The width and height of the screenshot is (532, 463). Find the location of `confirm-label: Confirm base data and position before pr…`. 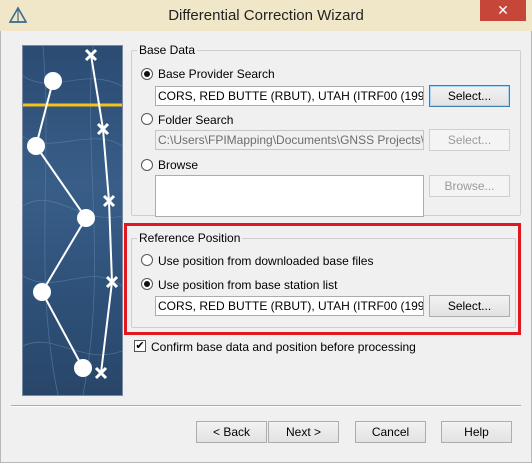

confirm-label: Confirm base data and position before pr… is located at coordinates (283, 347).